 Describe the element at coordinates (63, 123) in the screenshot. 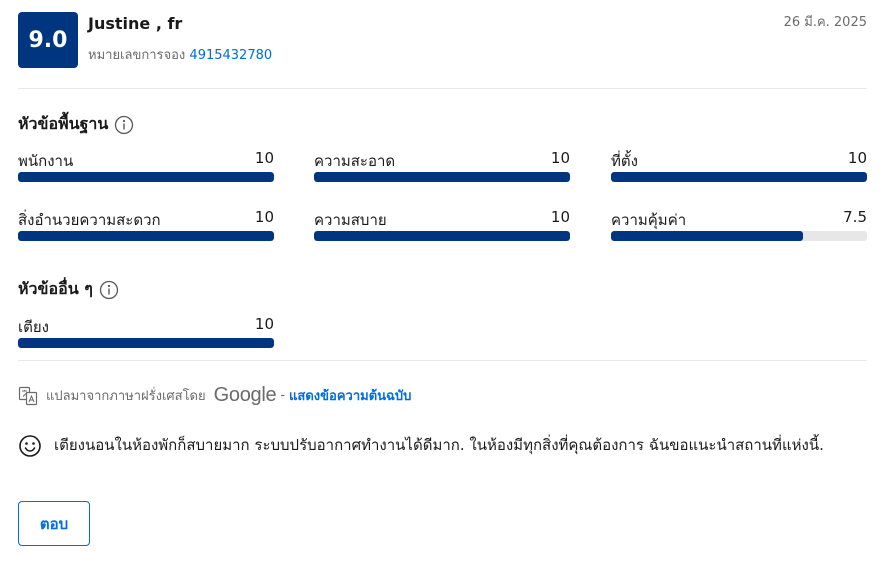

I see `basic-section-label: หัวข้อพื้นฐาน` at that location.